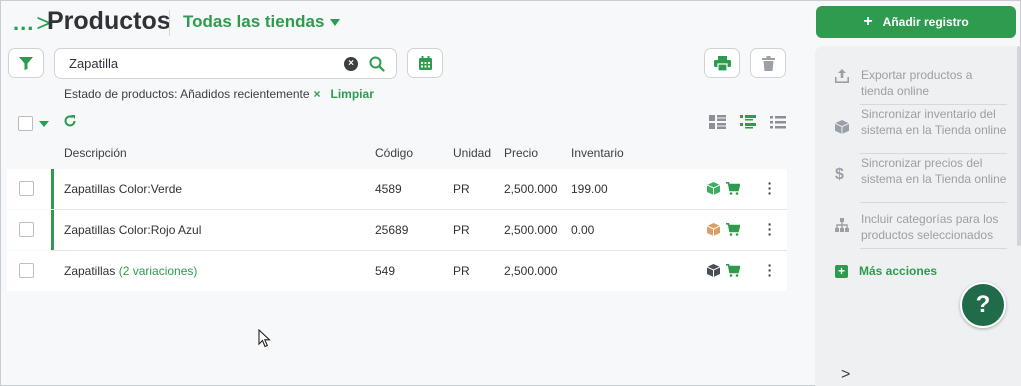 This screenshot has width=1021, height=386. I want to click on store-selector: Todas las tiendas, so click(262, 22).